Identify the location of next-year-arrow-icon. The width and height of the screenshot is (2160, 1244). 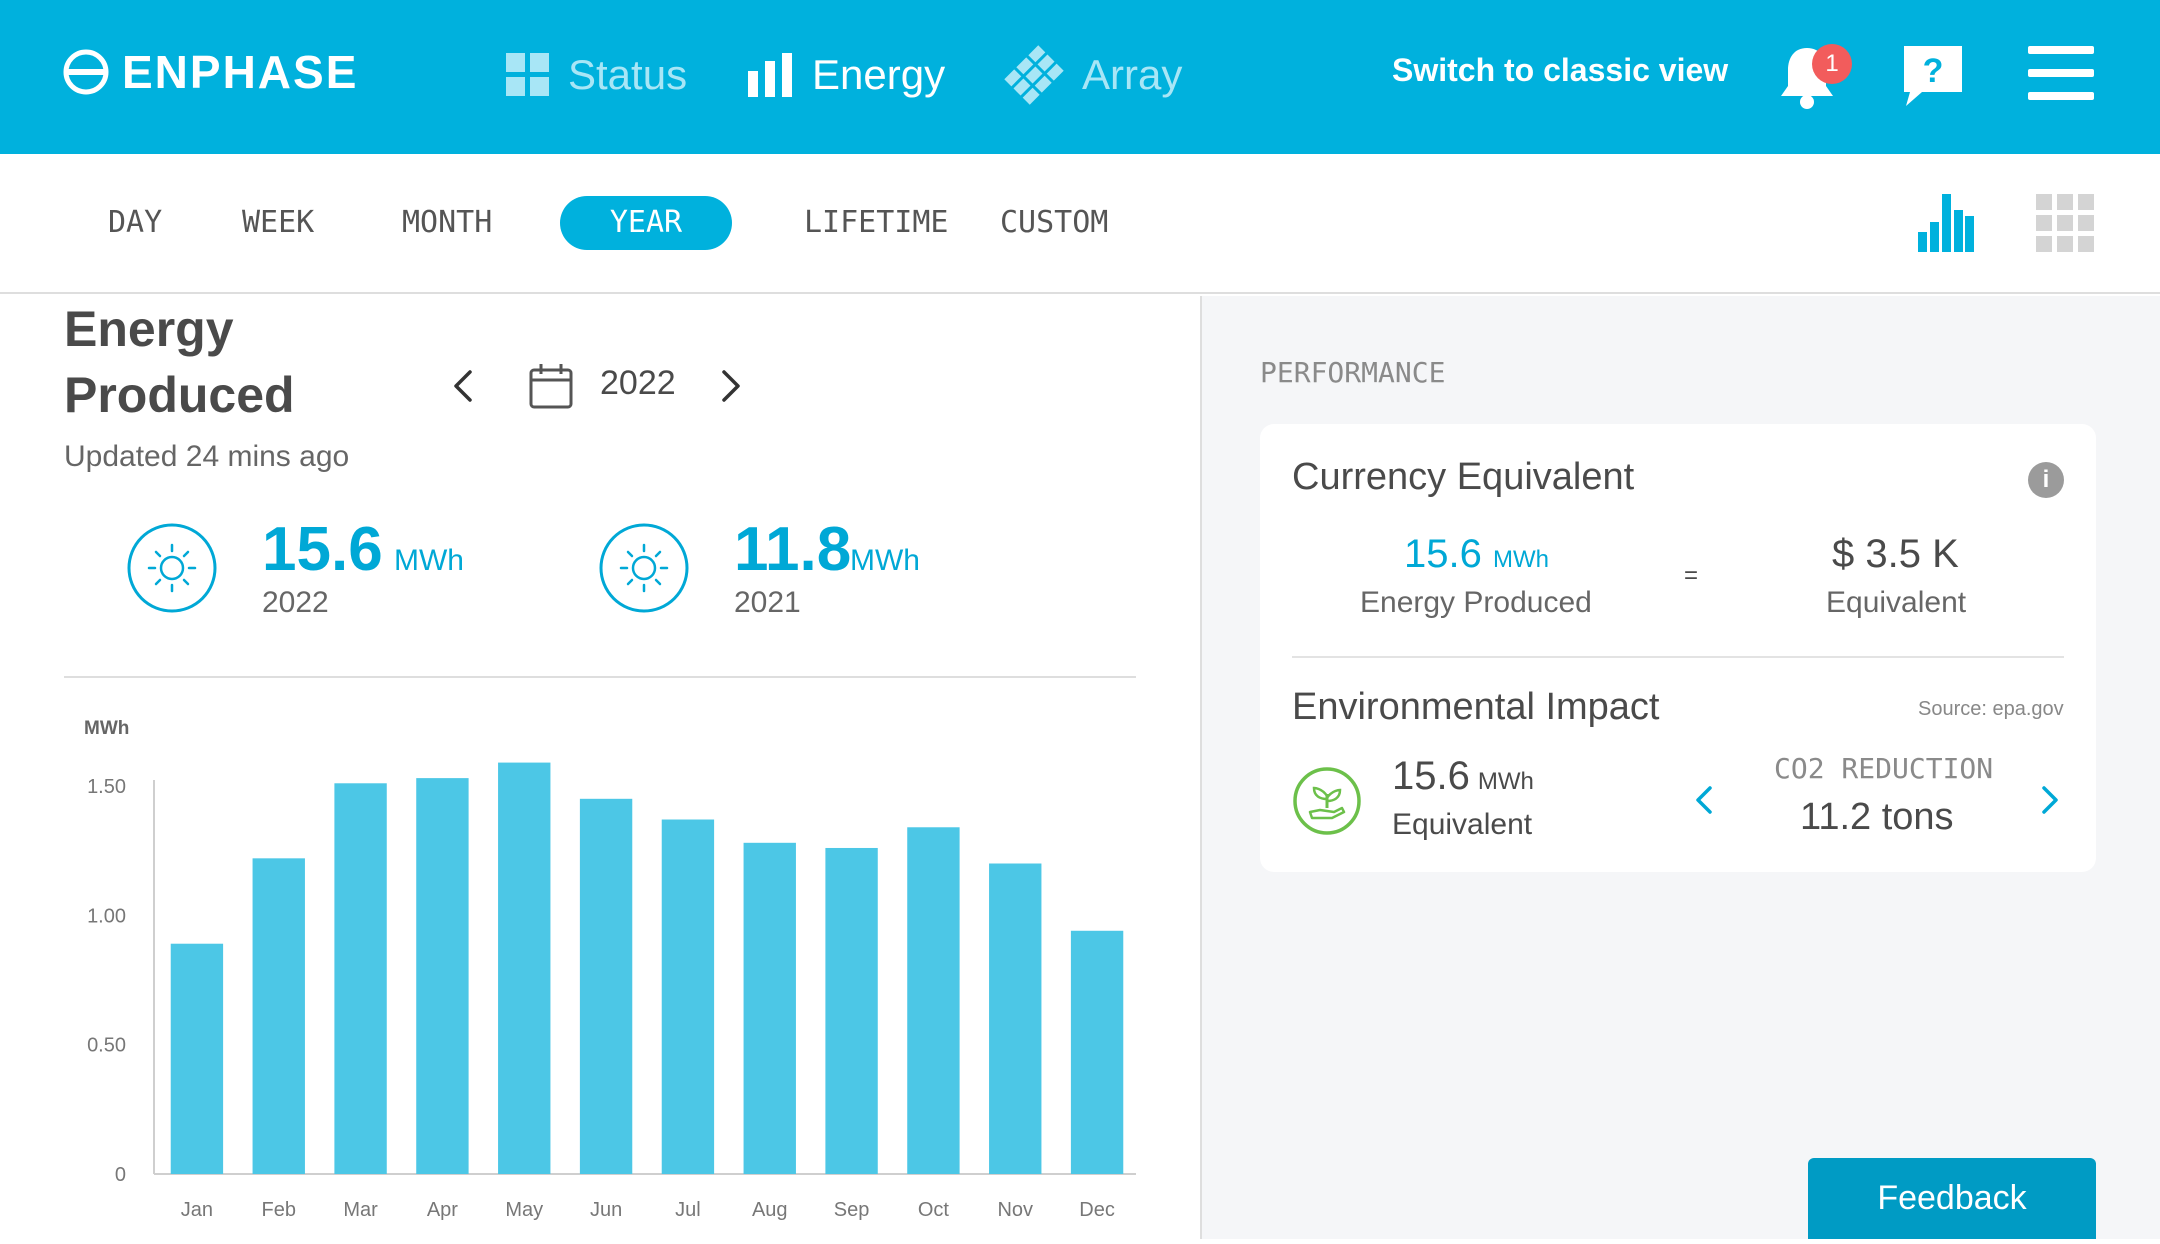
(730, 386).